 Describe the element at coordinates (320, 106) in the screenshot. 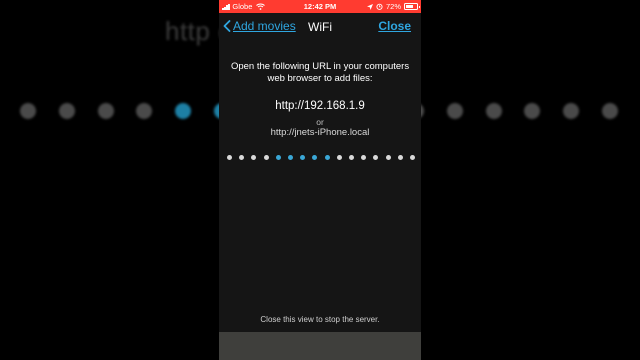

I see `ip-url: http://192.168.1.9` at that location.